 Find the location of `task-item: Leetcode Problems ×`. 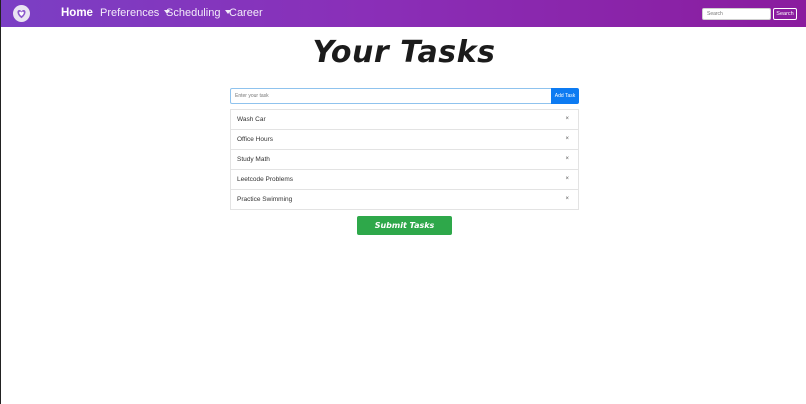

task-item: Leetcode Problems × is located at coordinates (404, 180).